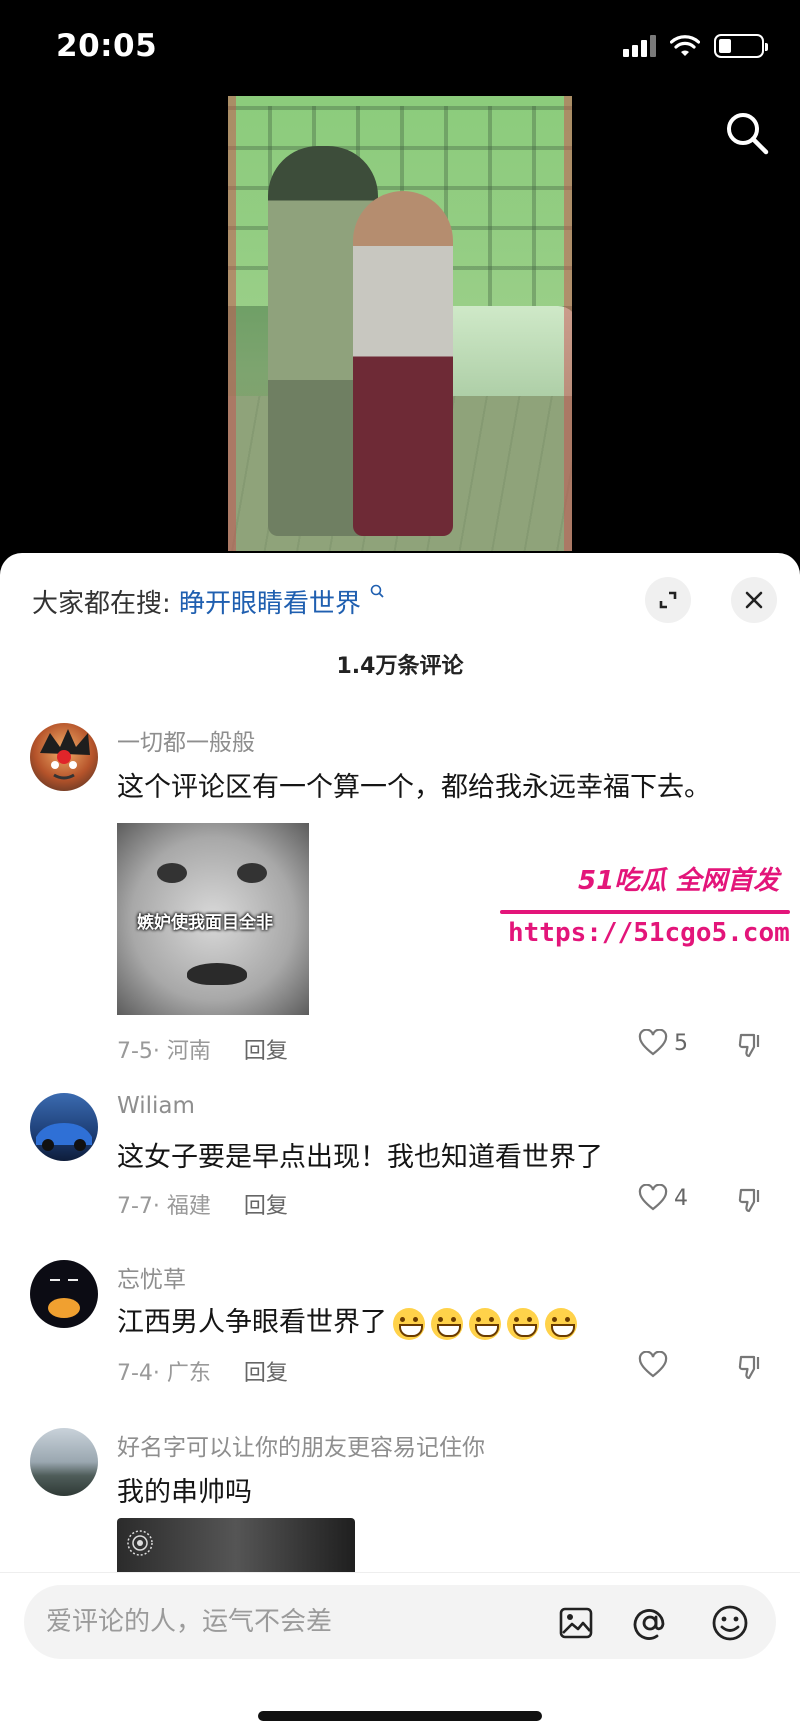 Image resolution: width=800 pixels, height=1731 pixels. What do you see at coordinates (186, 740) in the screenshot?
I see `comment-username: 一切都一般般` at bounding box center [186, 740].